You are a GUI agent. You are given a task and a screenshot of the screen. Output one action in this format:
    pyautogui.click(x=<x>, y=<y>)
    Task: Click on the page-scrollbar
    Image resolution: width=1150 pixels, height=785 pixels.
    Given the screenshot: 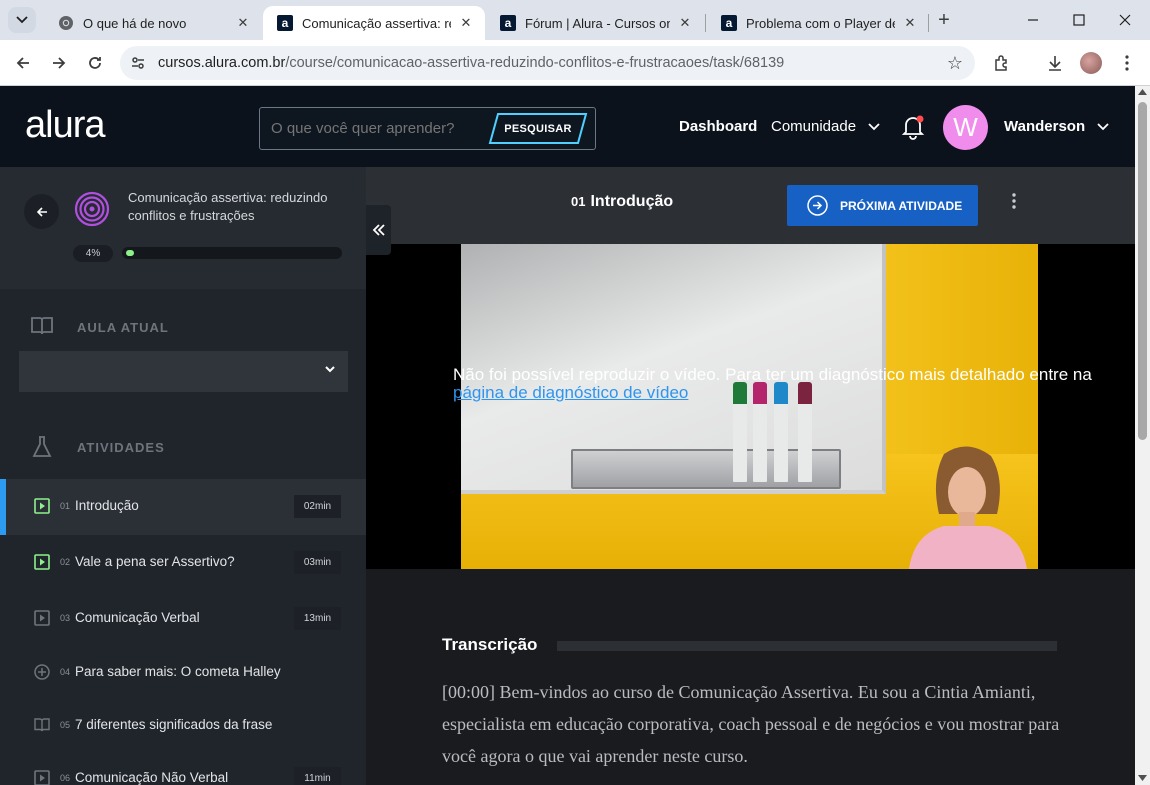 What is the action you would take?
    pyautogui.click(x=1142, y=435)
    